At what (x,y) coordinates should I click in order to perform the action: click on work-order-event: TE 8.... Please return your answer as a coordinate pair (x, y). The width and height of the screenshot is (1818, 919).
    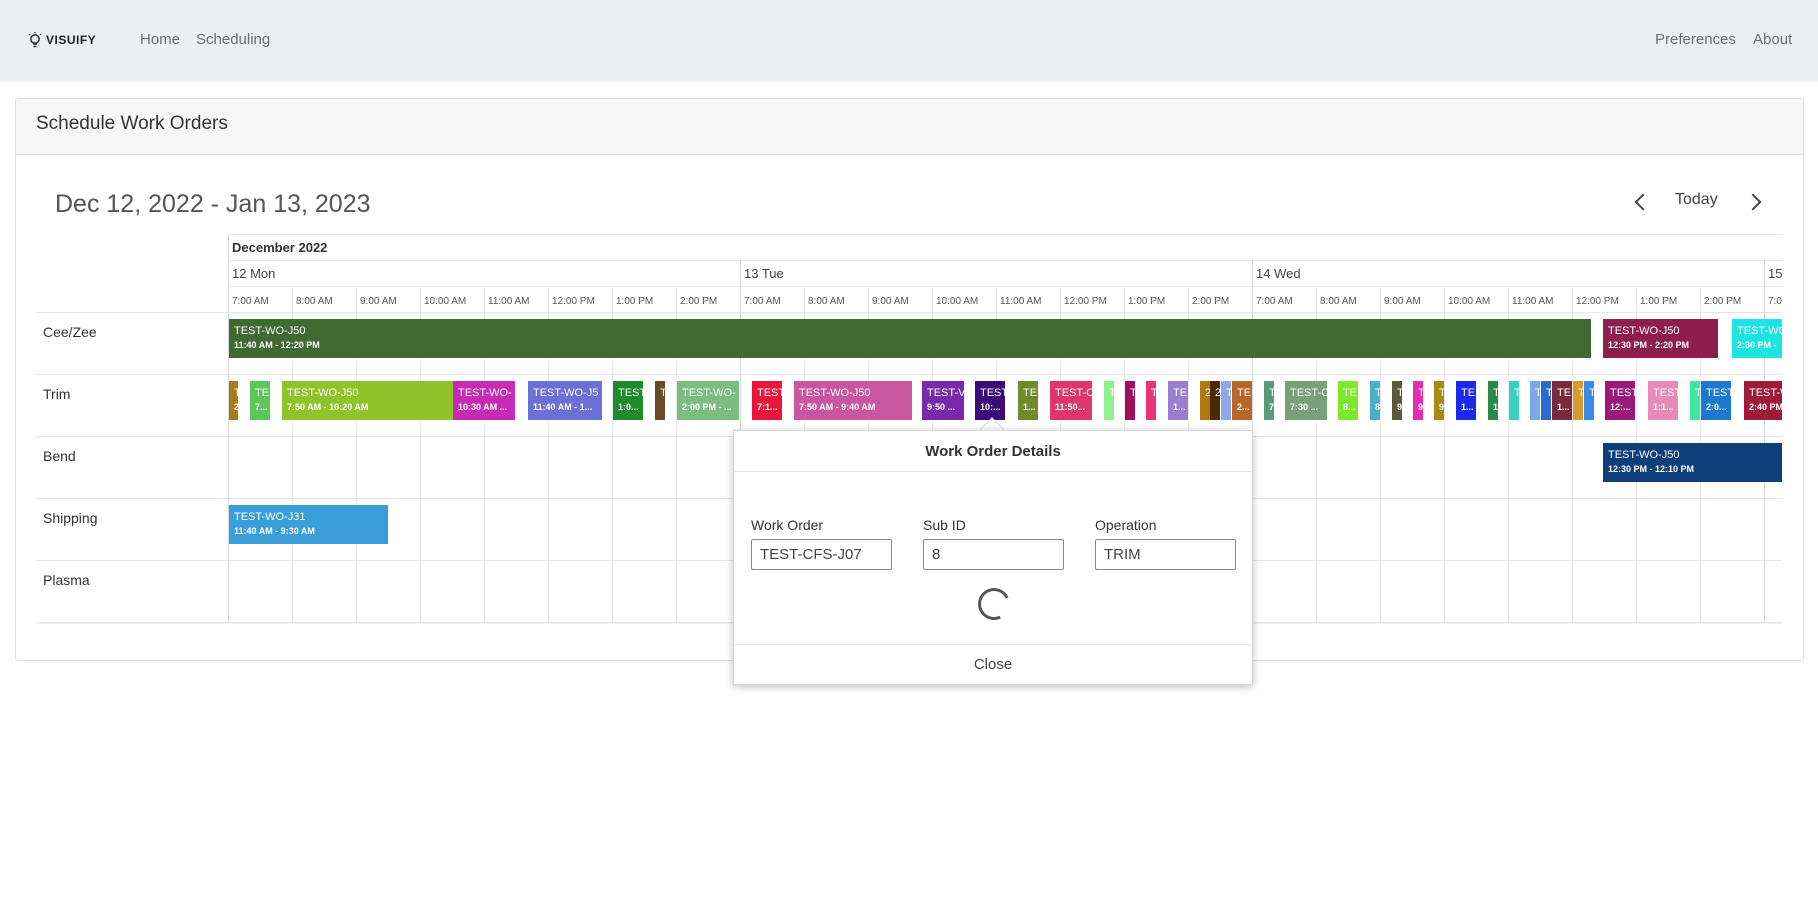
    Looking at the image, I should click on (1348, 400).